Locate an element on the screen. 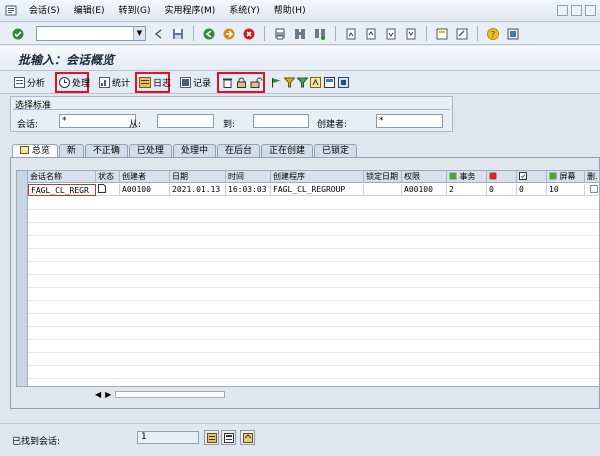 This screenshot has height=456, width=600. col-processed is located at coordinates (532, 177).